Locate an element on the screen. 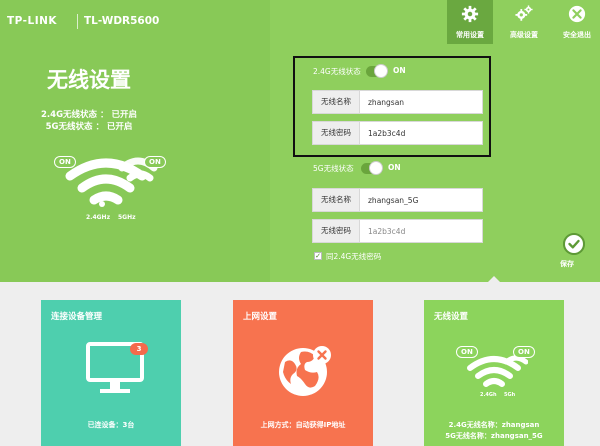 This screenshot has height=446, width=600. card-title: 上网设置 is located at coordinates (260, 317).